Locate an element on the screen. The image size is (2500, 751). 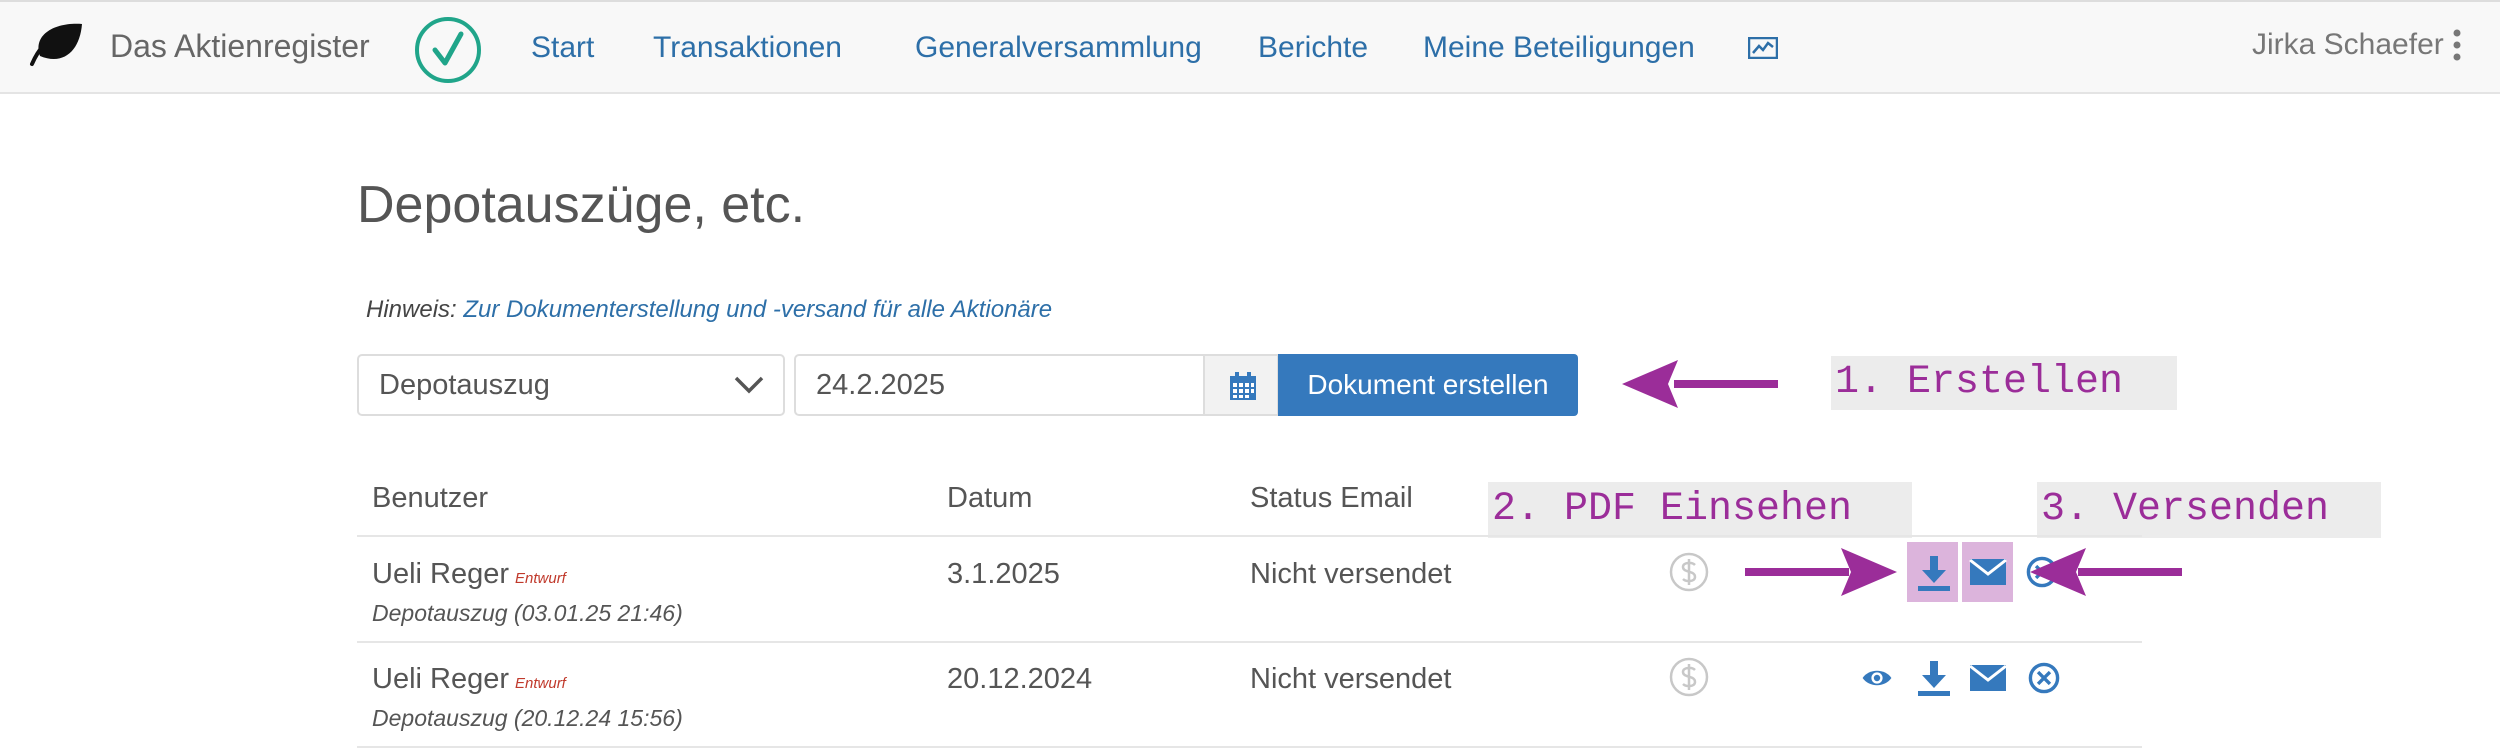
date-value: 24.2.2025 is located at coordinates (881, 385).